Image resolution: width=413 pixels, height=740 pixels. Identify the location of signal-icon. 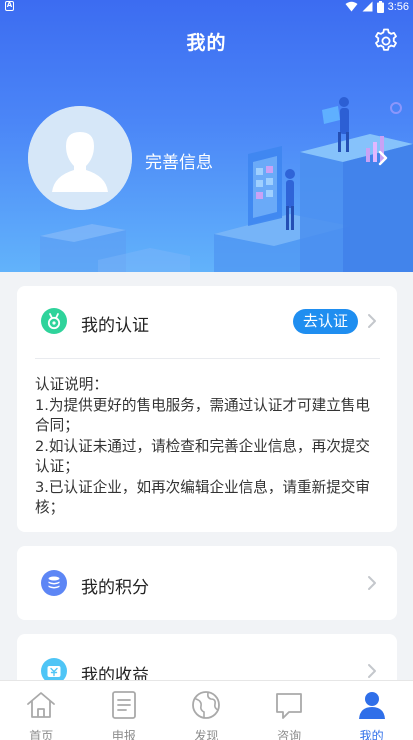
(367, 6).